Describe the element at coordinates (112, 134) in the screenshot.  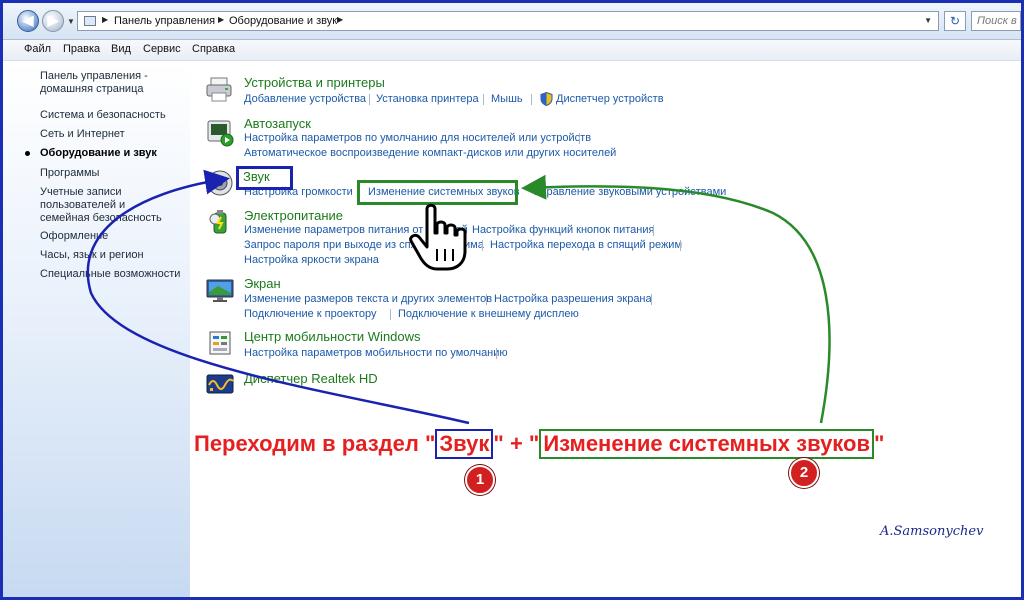
I see `sidebar-item-network: Сеть и Интернет` at that location.